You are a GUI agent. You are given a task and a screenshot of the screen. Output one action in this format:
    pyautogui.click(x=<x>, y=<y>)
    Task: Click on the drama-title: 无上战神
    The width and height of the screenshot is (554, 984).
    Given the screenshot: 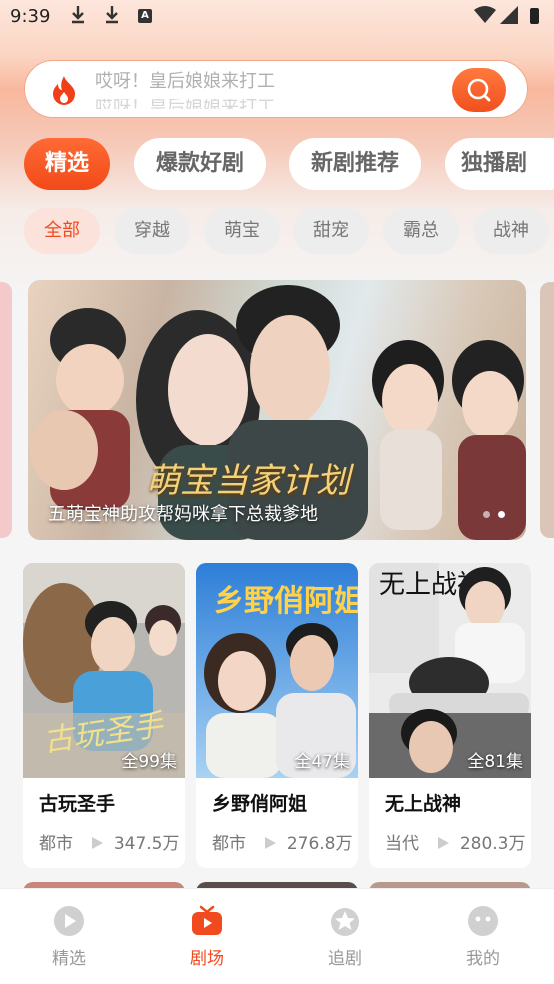 What is the action you would take?
    pyautogui.click(x=423, y=804)
    